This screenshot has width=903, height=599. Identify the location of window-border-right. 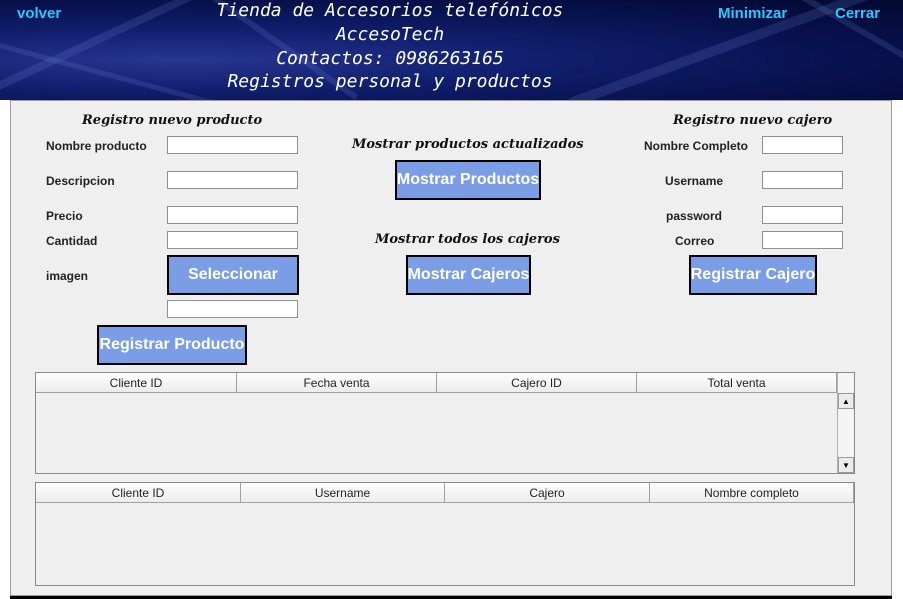
(897, 349).